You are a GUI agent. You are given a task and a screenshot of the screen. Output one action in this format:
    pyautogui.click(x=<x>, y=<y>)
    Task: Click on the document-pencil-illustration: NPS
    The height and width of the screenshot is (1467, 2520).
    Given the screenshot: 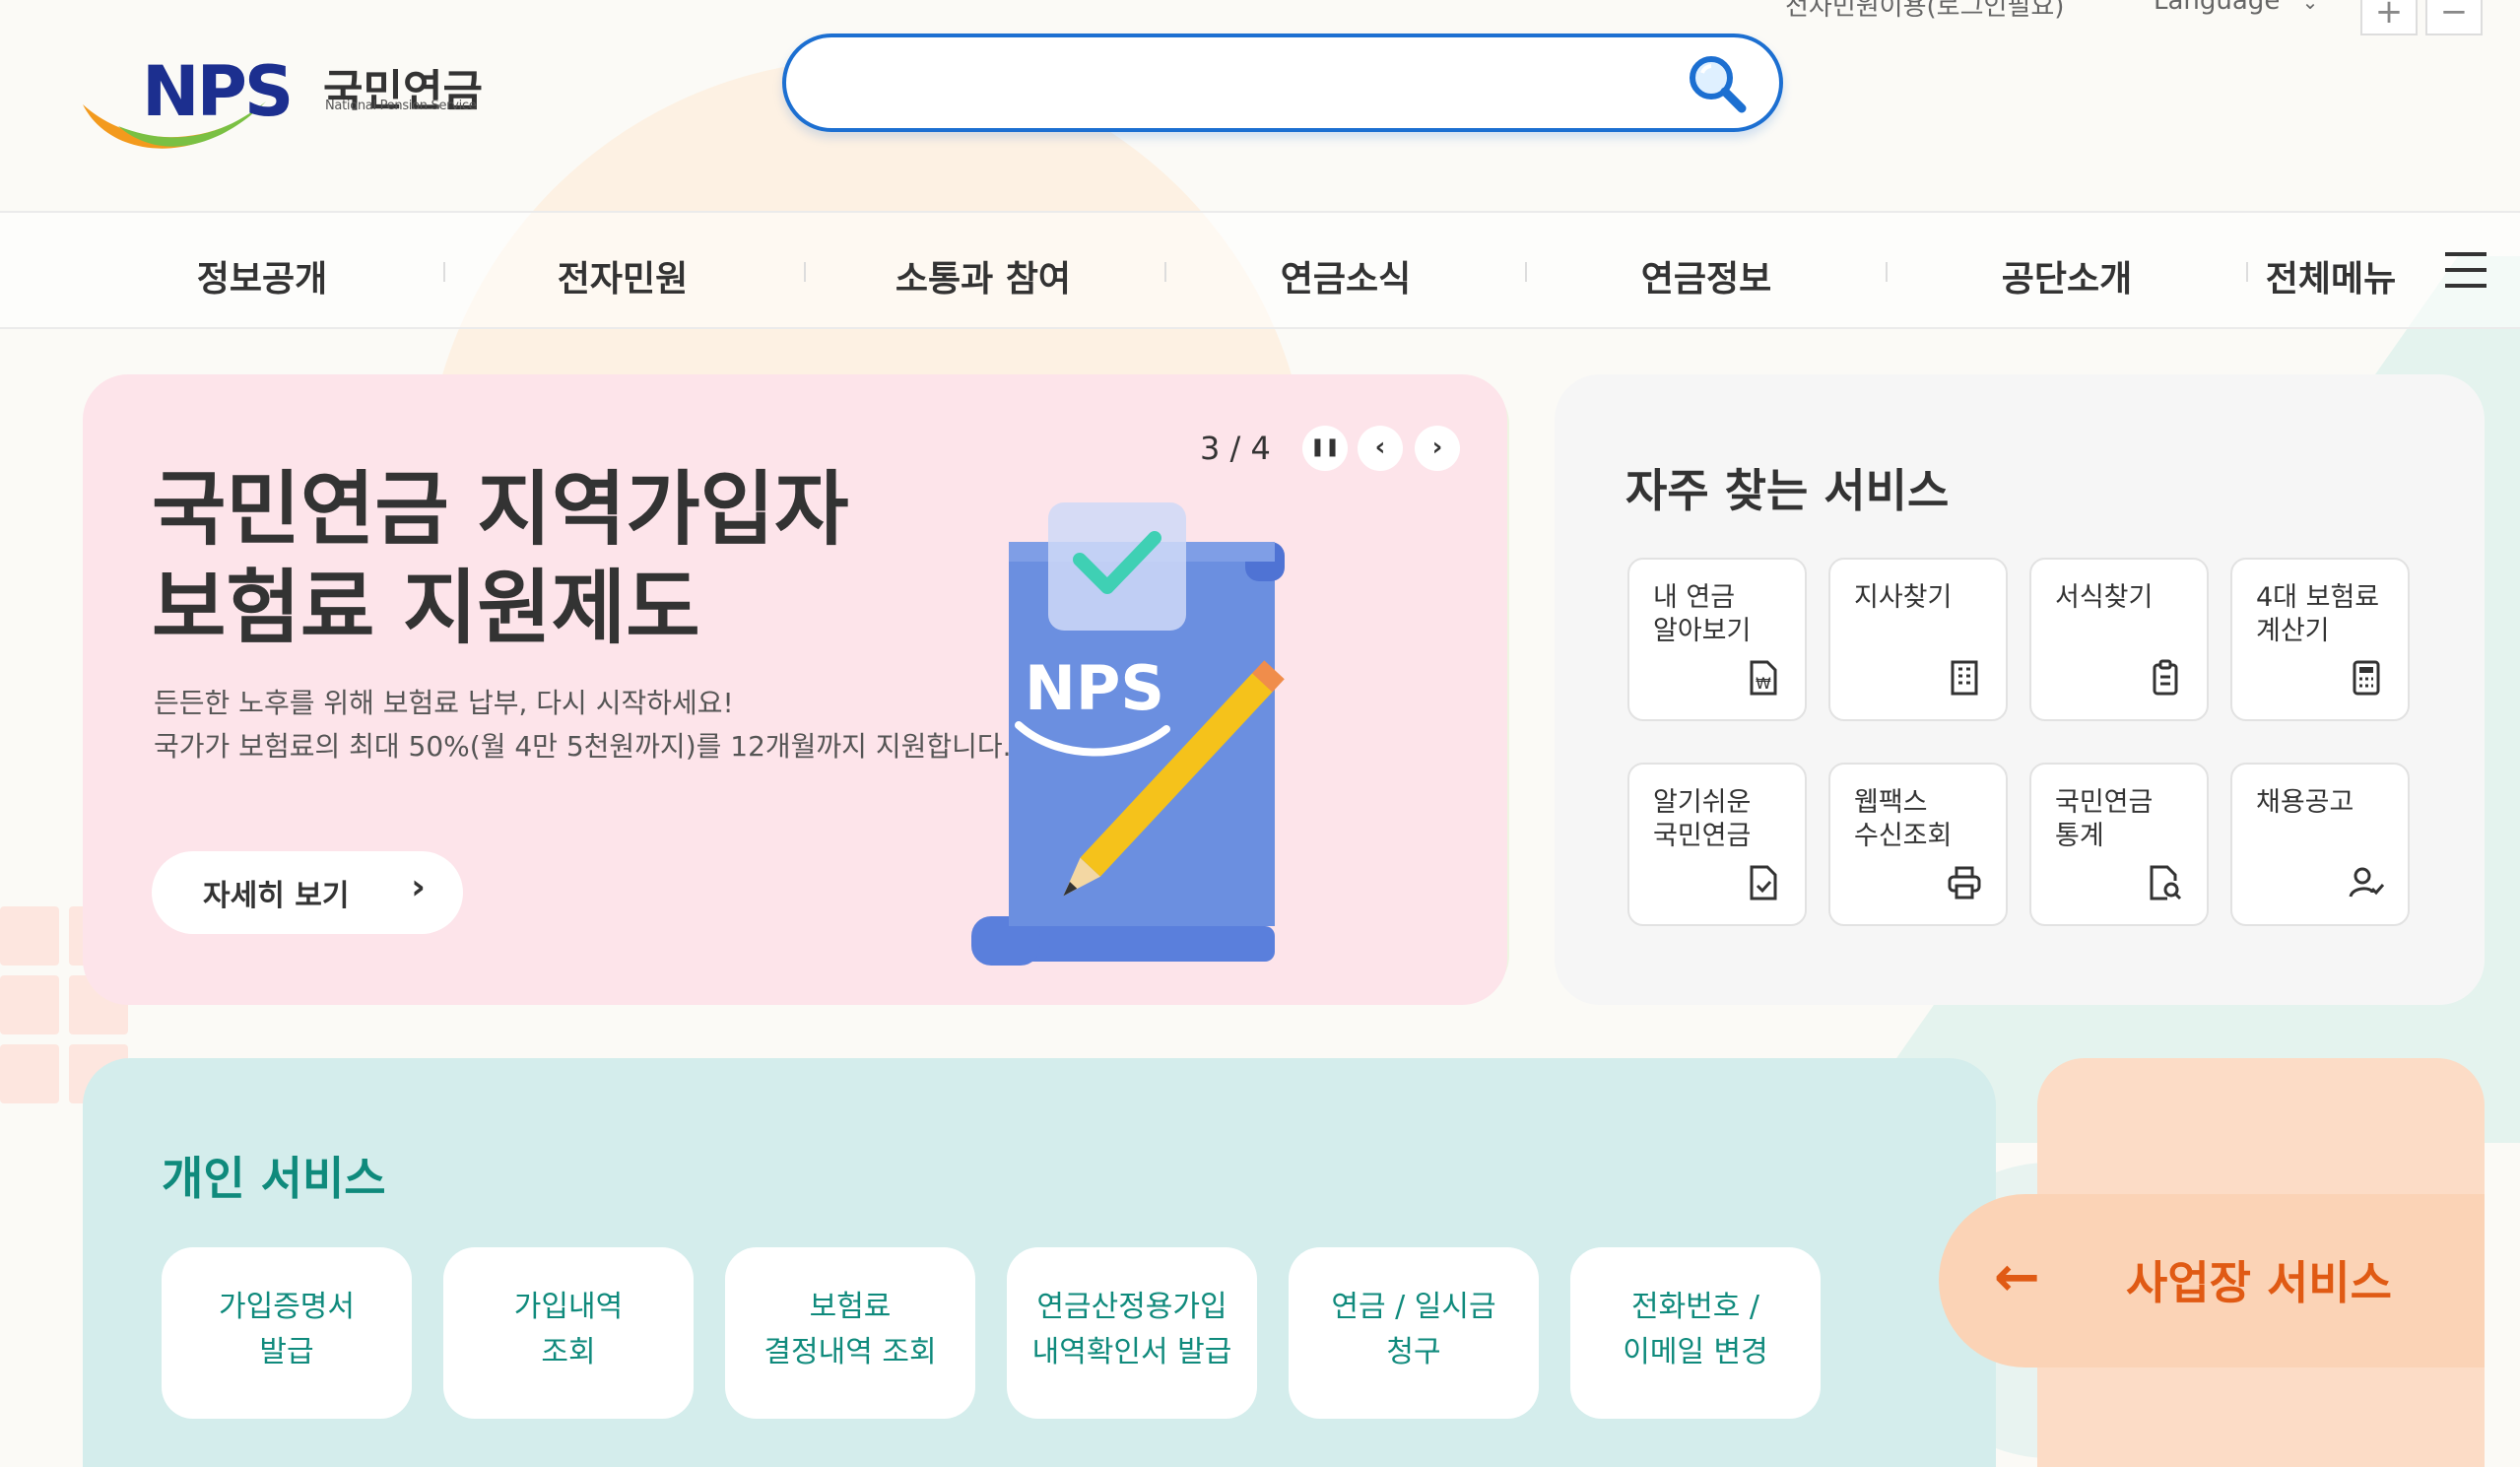 What is the action you would take?
    pyautogui.click(x=1128, y=734)
    